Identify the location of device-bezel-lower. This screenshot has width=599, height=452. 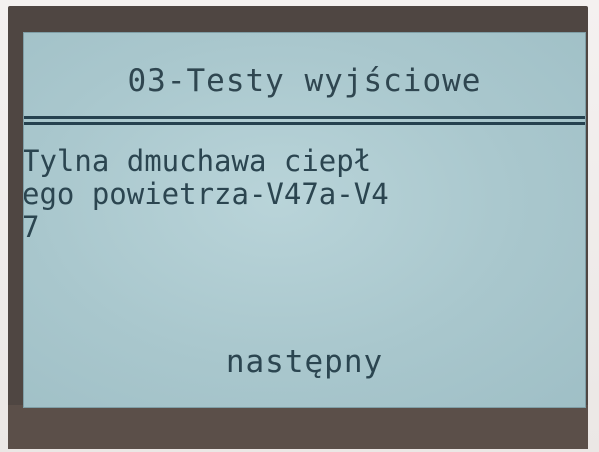
(298, 427).